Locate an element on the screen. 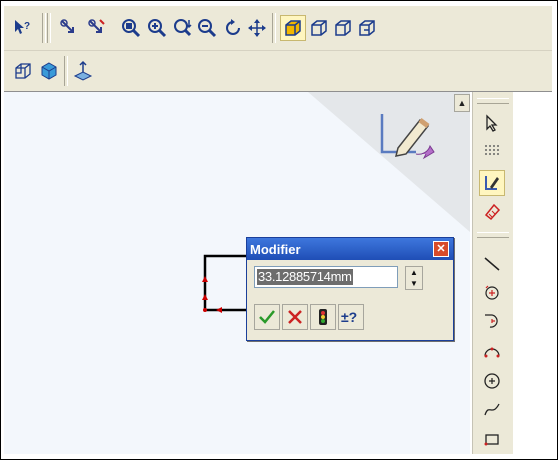 This screenshot has width=558, height=460. zoom-out-icon is located at coordinates (207, 28).